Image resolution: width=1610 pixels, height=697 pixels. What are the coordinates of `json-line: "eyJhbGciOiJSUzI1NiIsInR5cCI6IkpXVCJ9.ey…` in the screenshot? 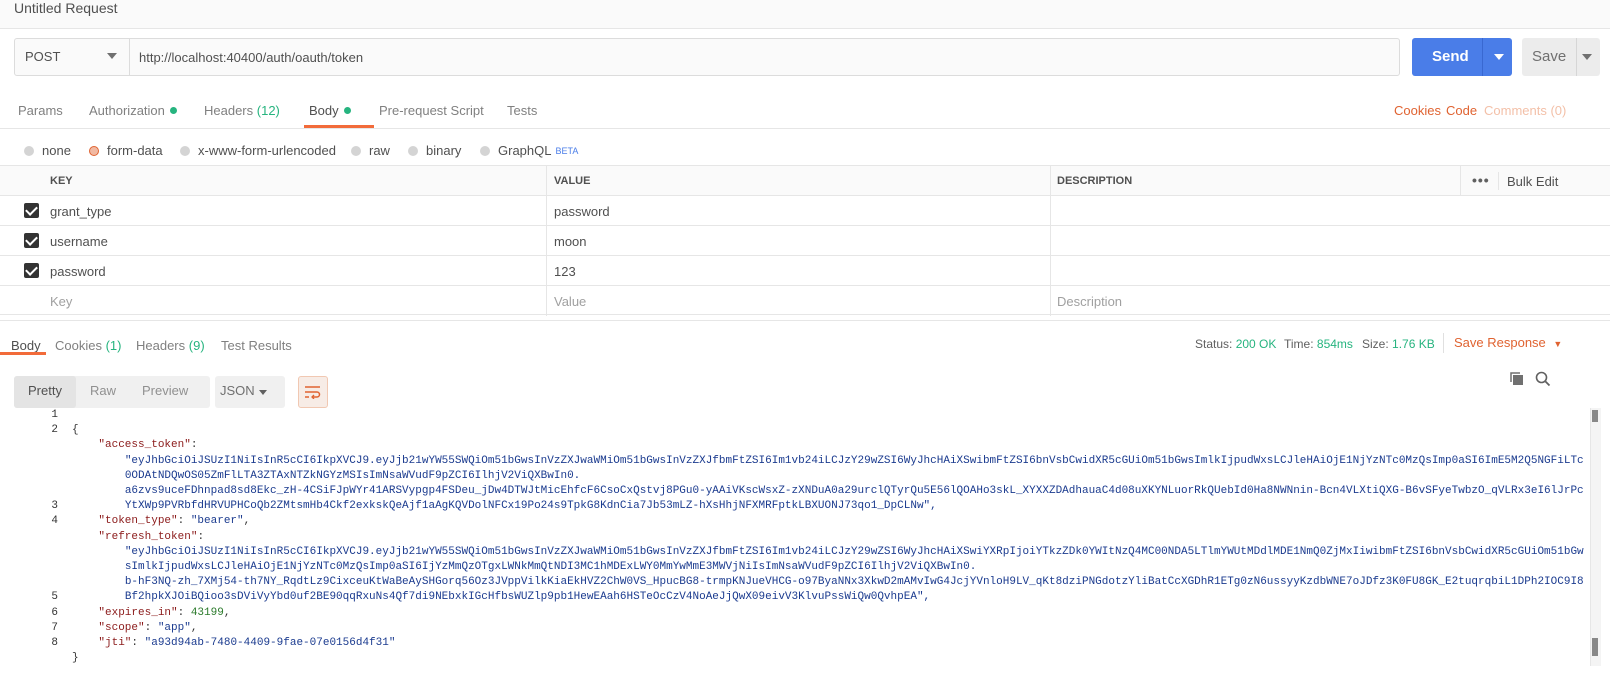 It's located at (832, 552).